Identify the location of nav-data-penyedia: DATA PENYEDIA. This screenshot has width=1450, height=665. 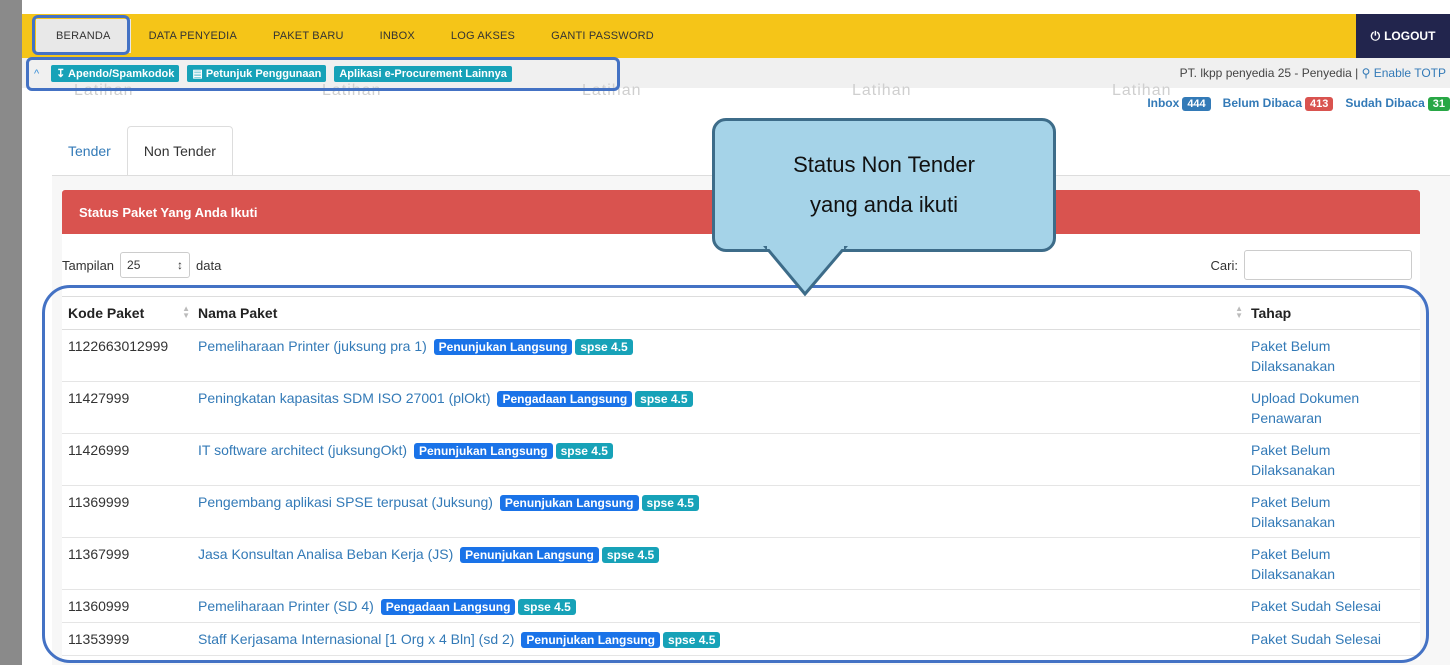
(193, 36).